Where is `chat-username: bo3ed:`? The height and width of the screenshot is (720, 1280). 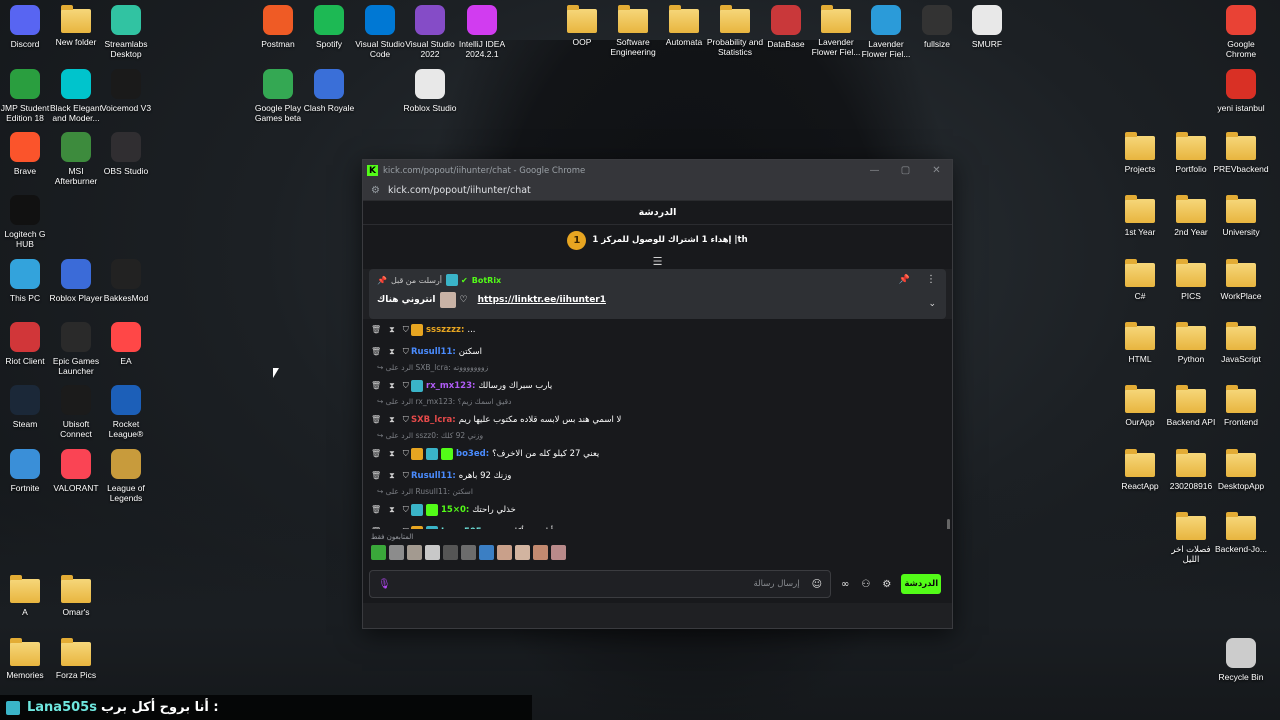
chat-username: bo3ed: is located at coordinates (472, 454).